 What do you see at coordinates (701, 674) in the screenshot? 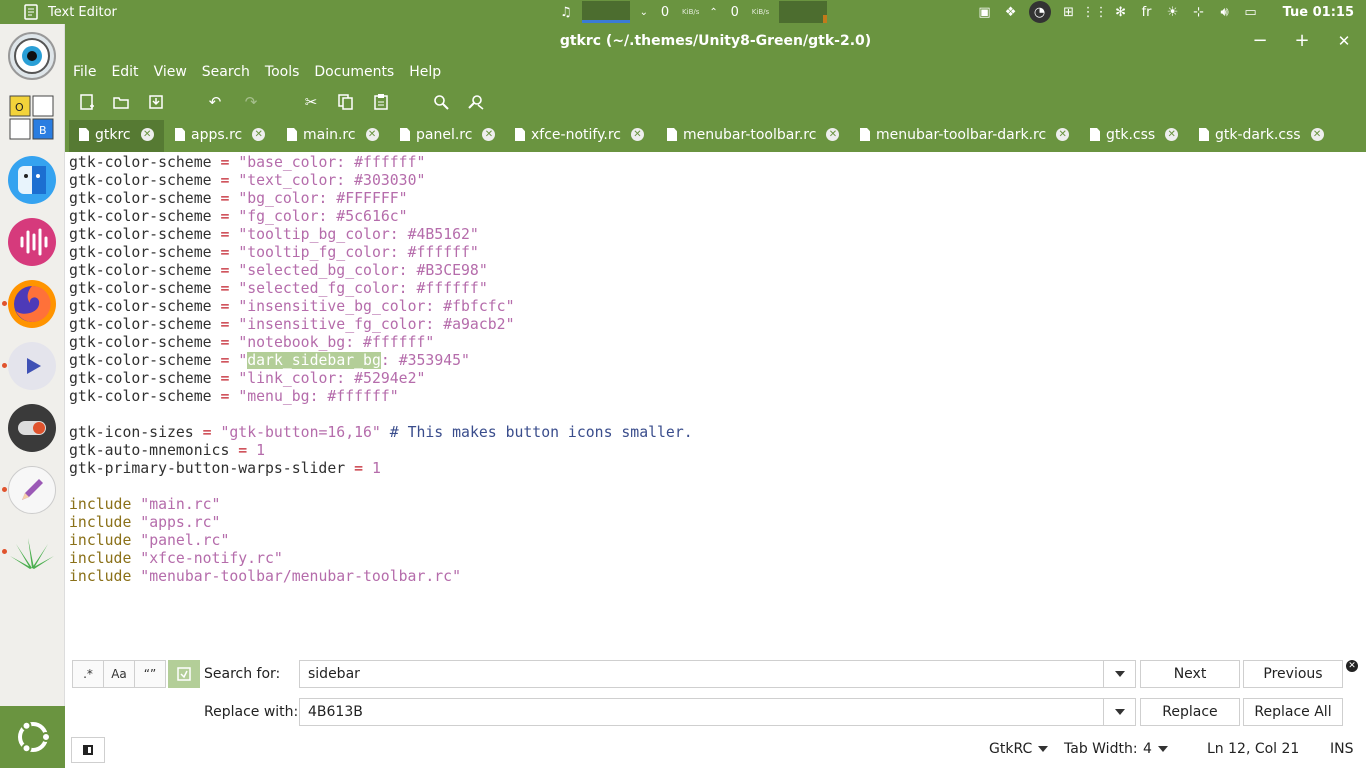
I see `search-input: sidebar` at bounding box center [701, 674].